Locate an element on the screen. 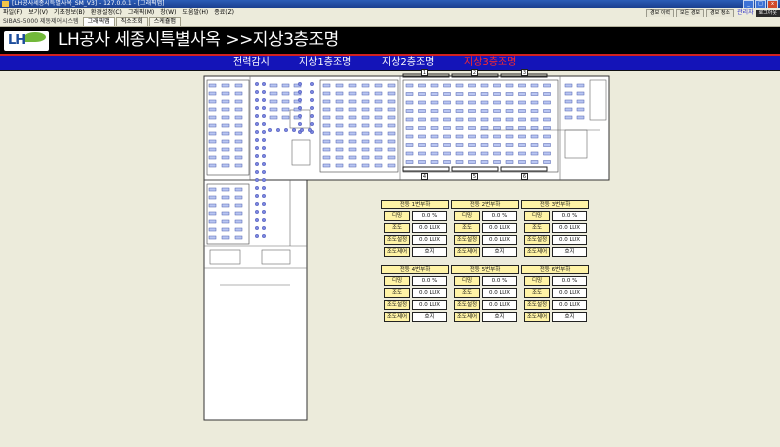 This screenshot has height=447, width=780. zone-marker-1: 1 is located at coordinates (424, 72).